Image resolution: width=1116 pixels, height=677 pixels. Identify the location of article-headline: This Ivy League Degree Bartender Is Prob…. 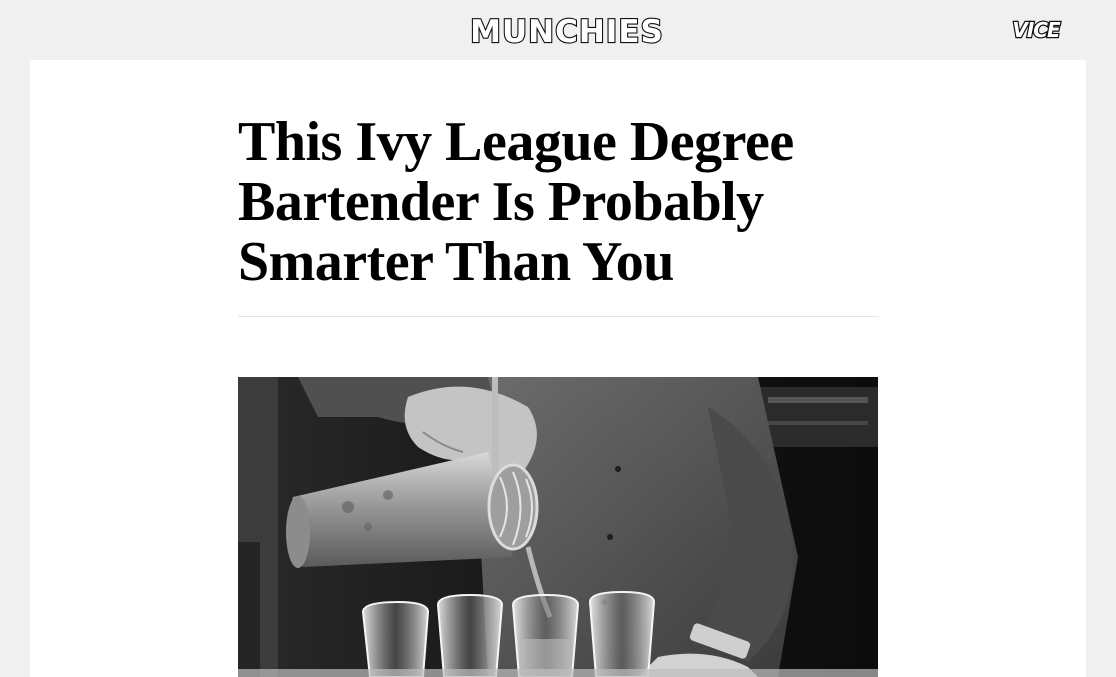
(516, 202).